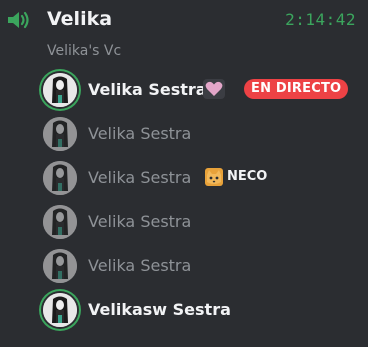 This screenshot has width=368, height=347. What do you see at coordinates (79, 19) in the screenshot?
I see `channel-name: Velika` at bounding box center [79, 19].